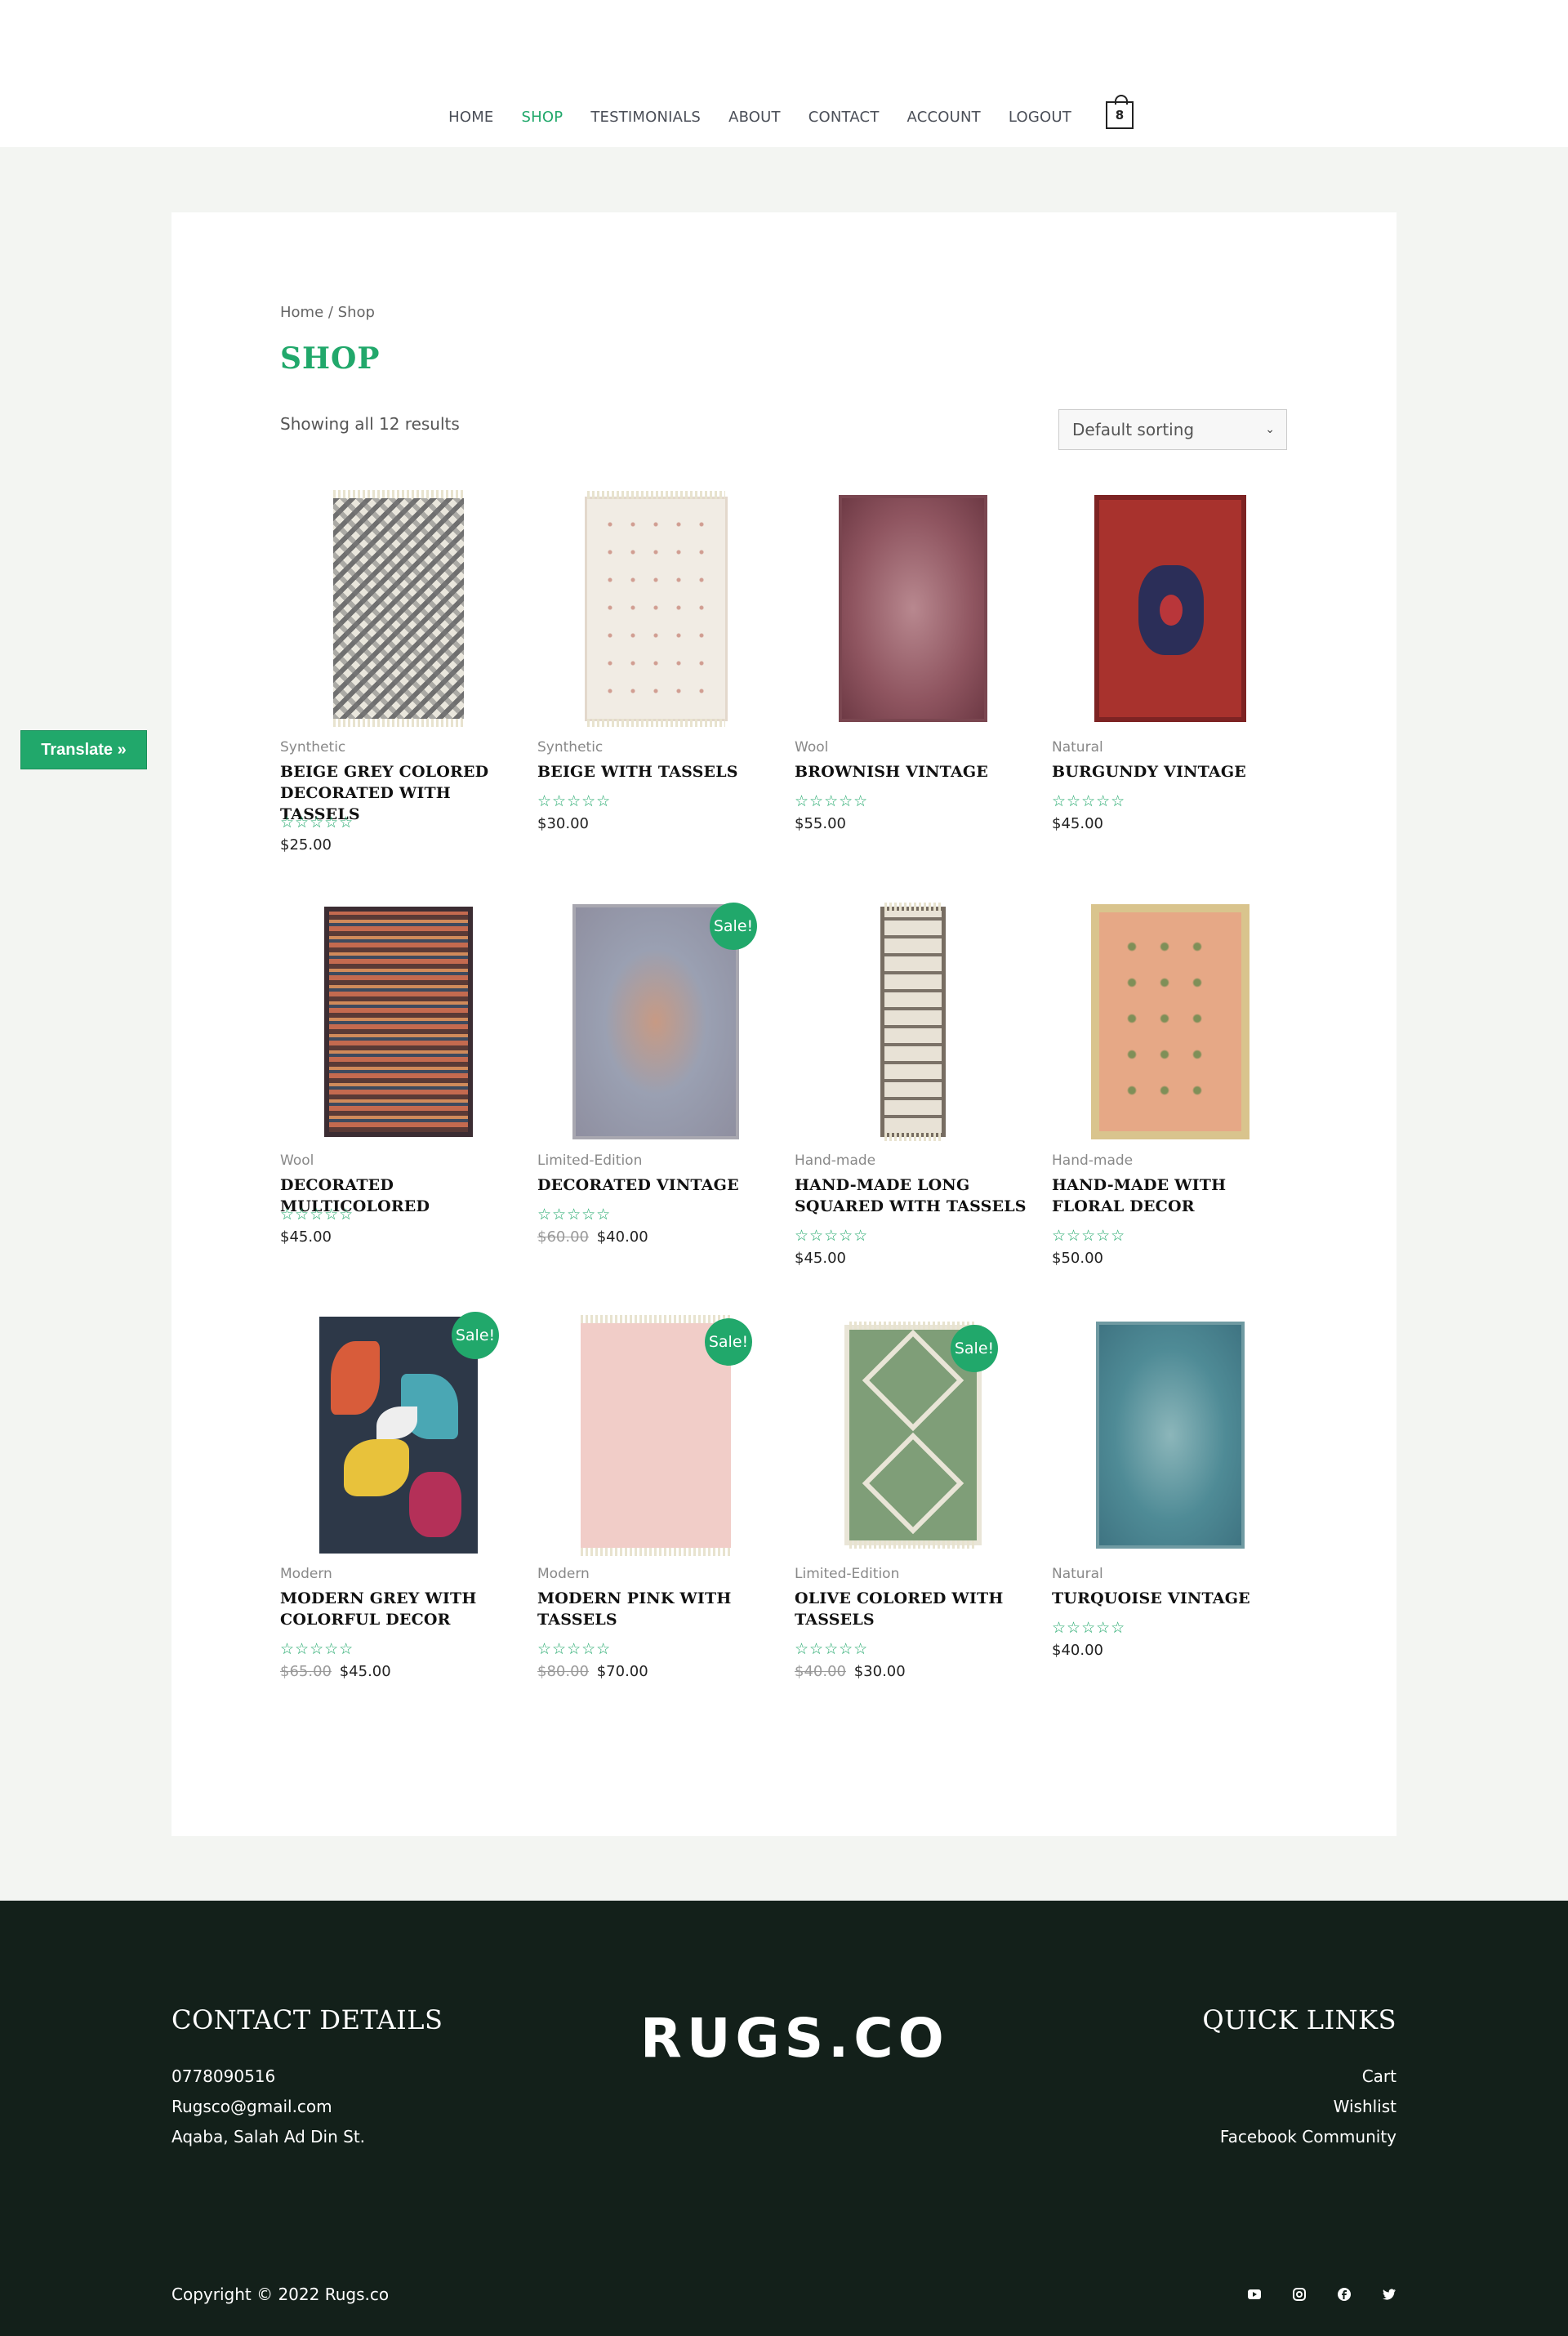  What do you see at coordinates (659, 1609) in the screenshot?
I see `product-name: MODERN PINK WITH TASSELS` at bounding box center [659, 1609].